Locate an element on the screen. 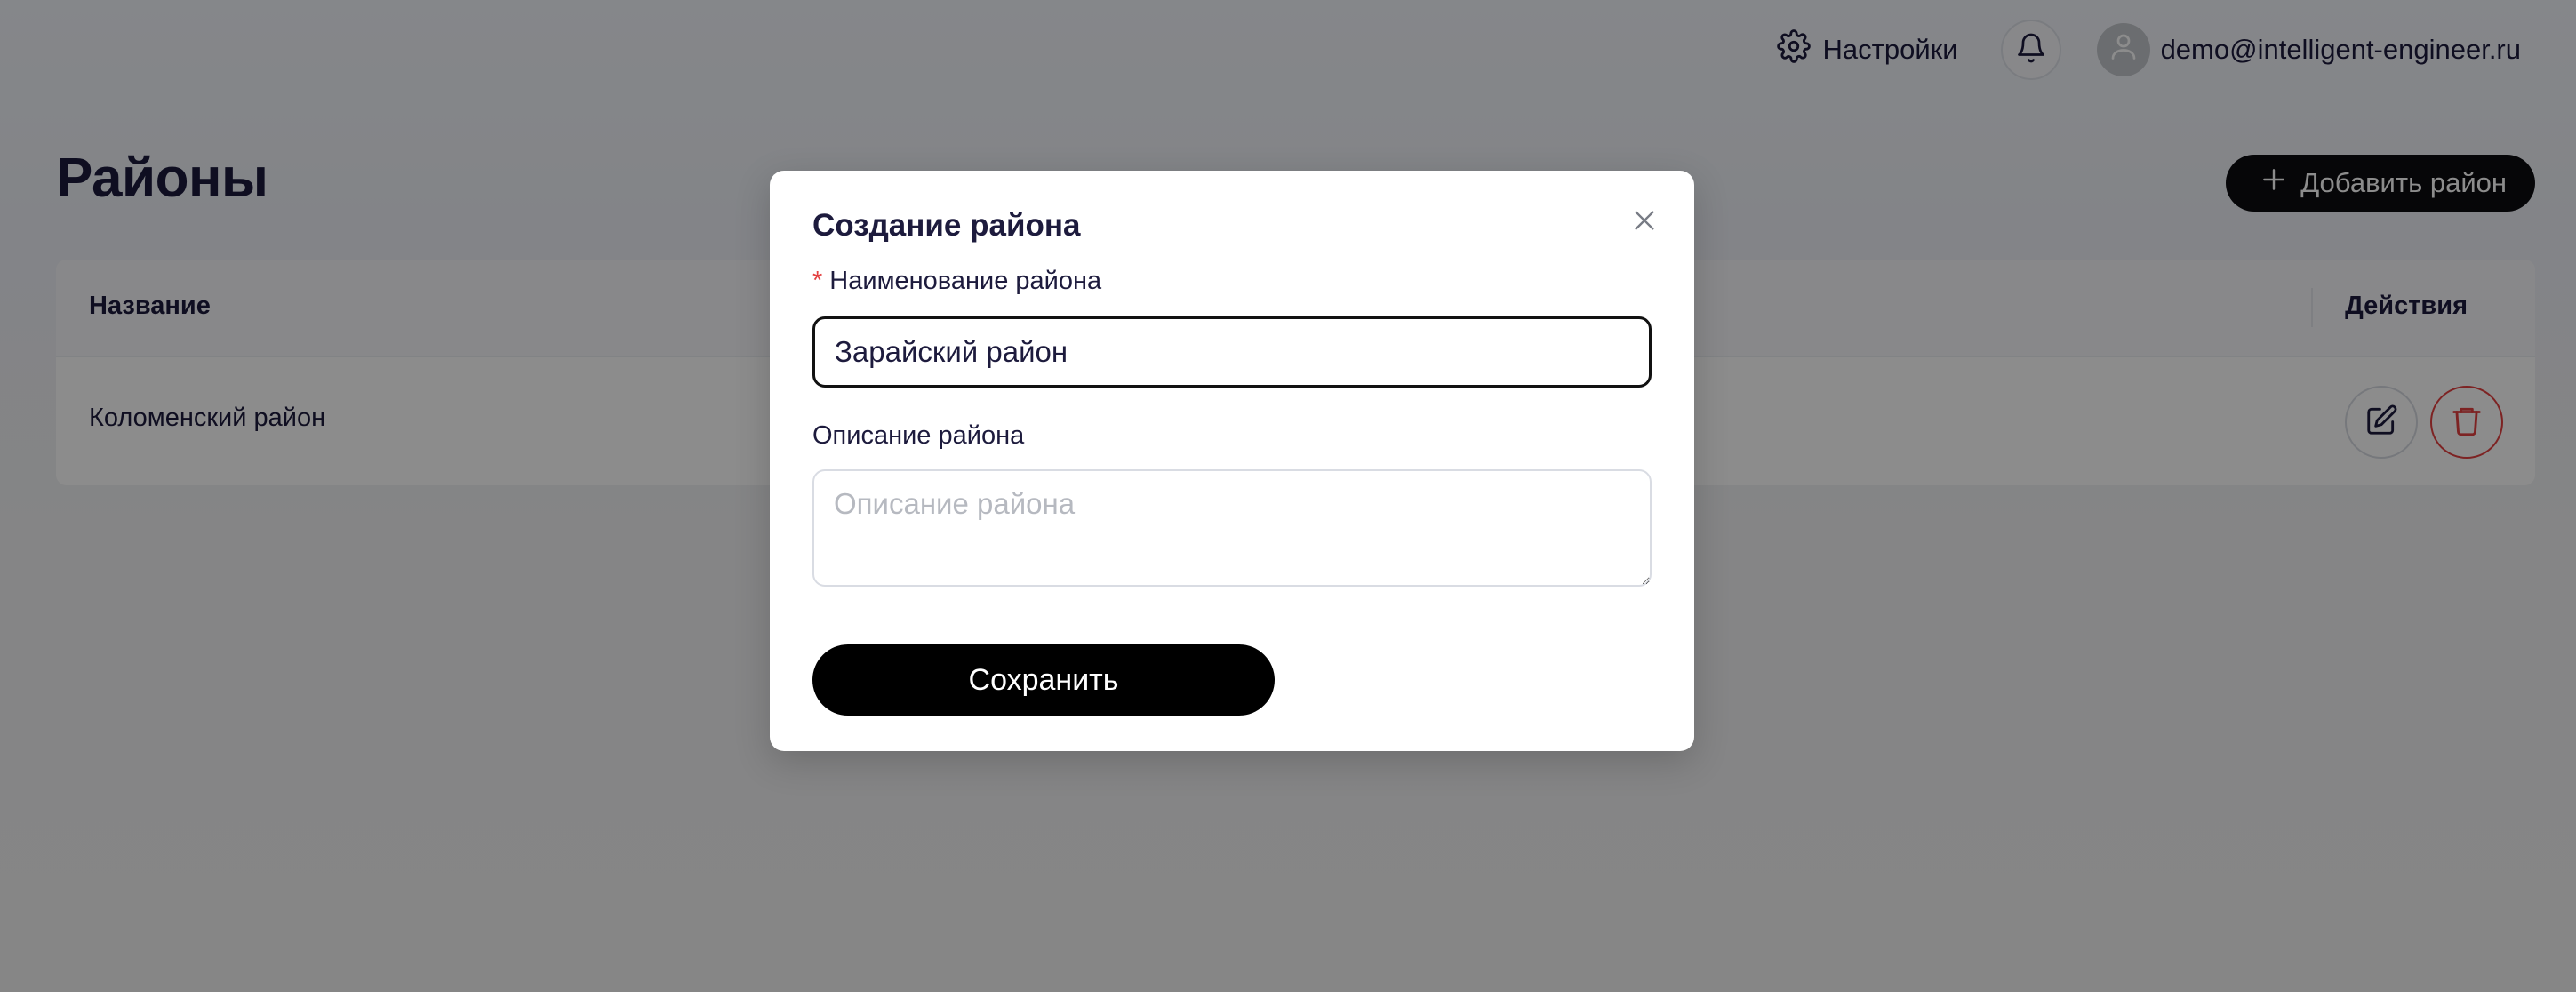 The width and height of the screenshot is (2576, 992). save-button: Сохранить is located at coordinates (1043, 680).